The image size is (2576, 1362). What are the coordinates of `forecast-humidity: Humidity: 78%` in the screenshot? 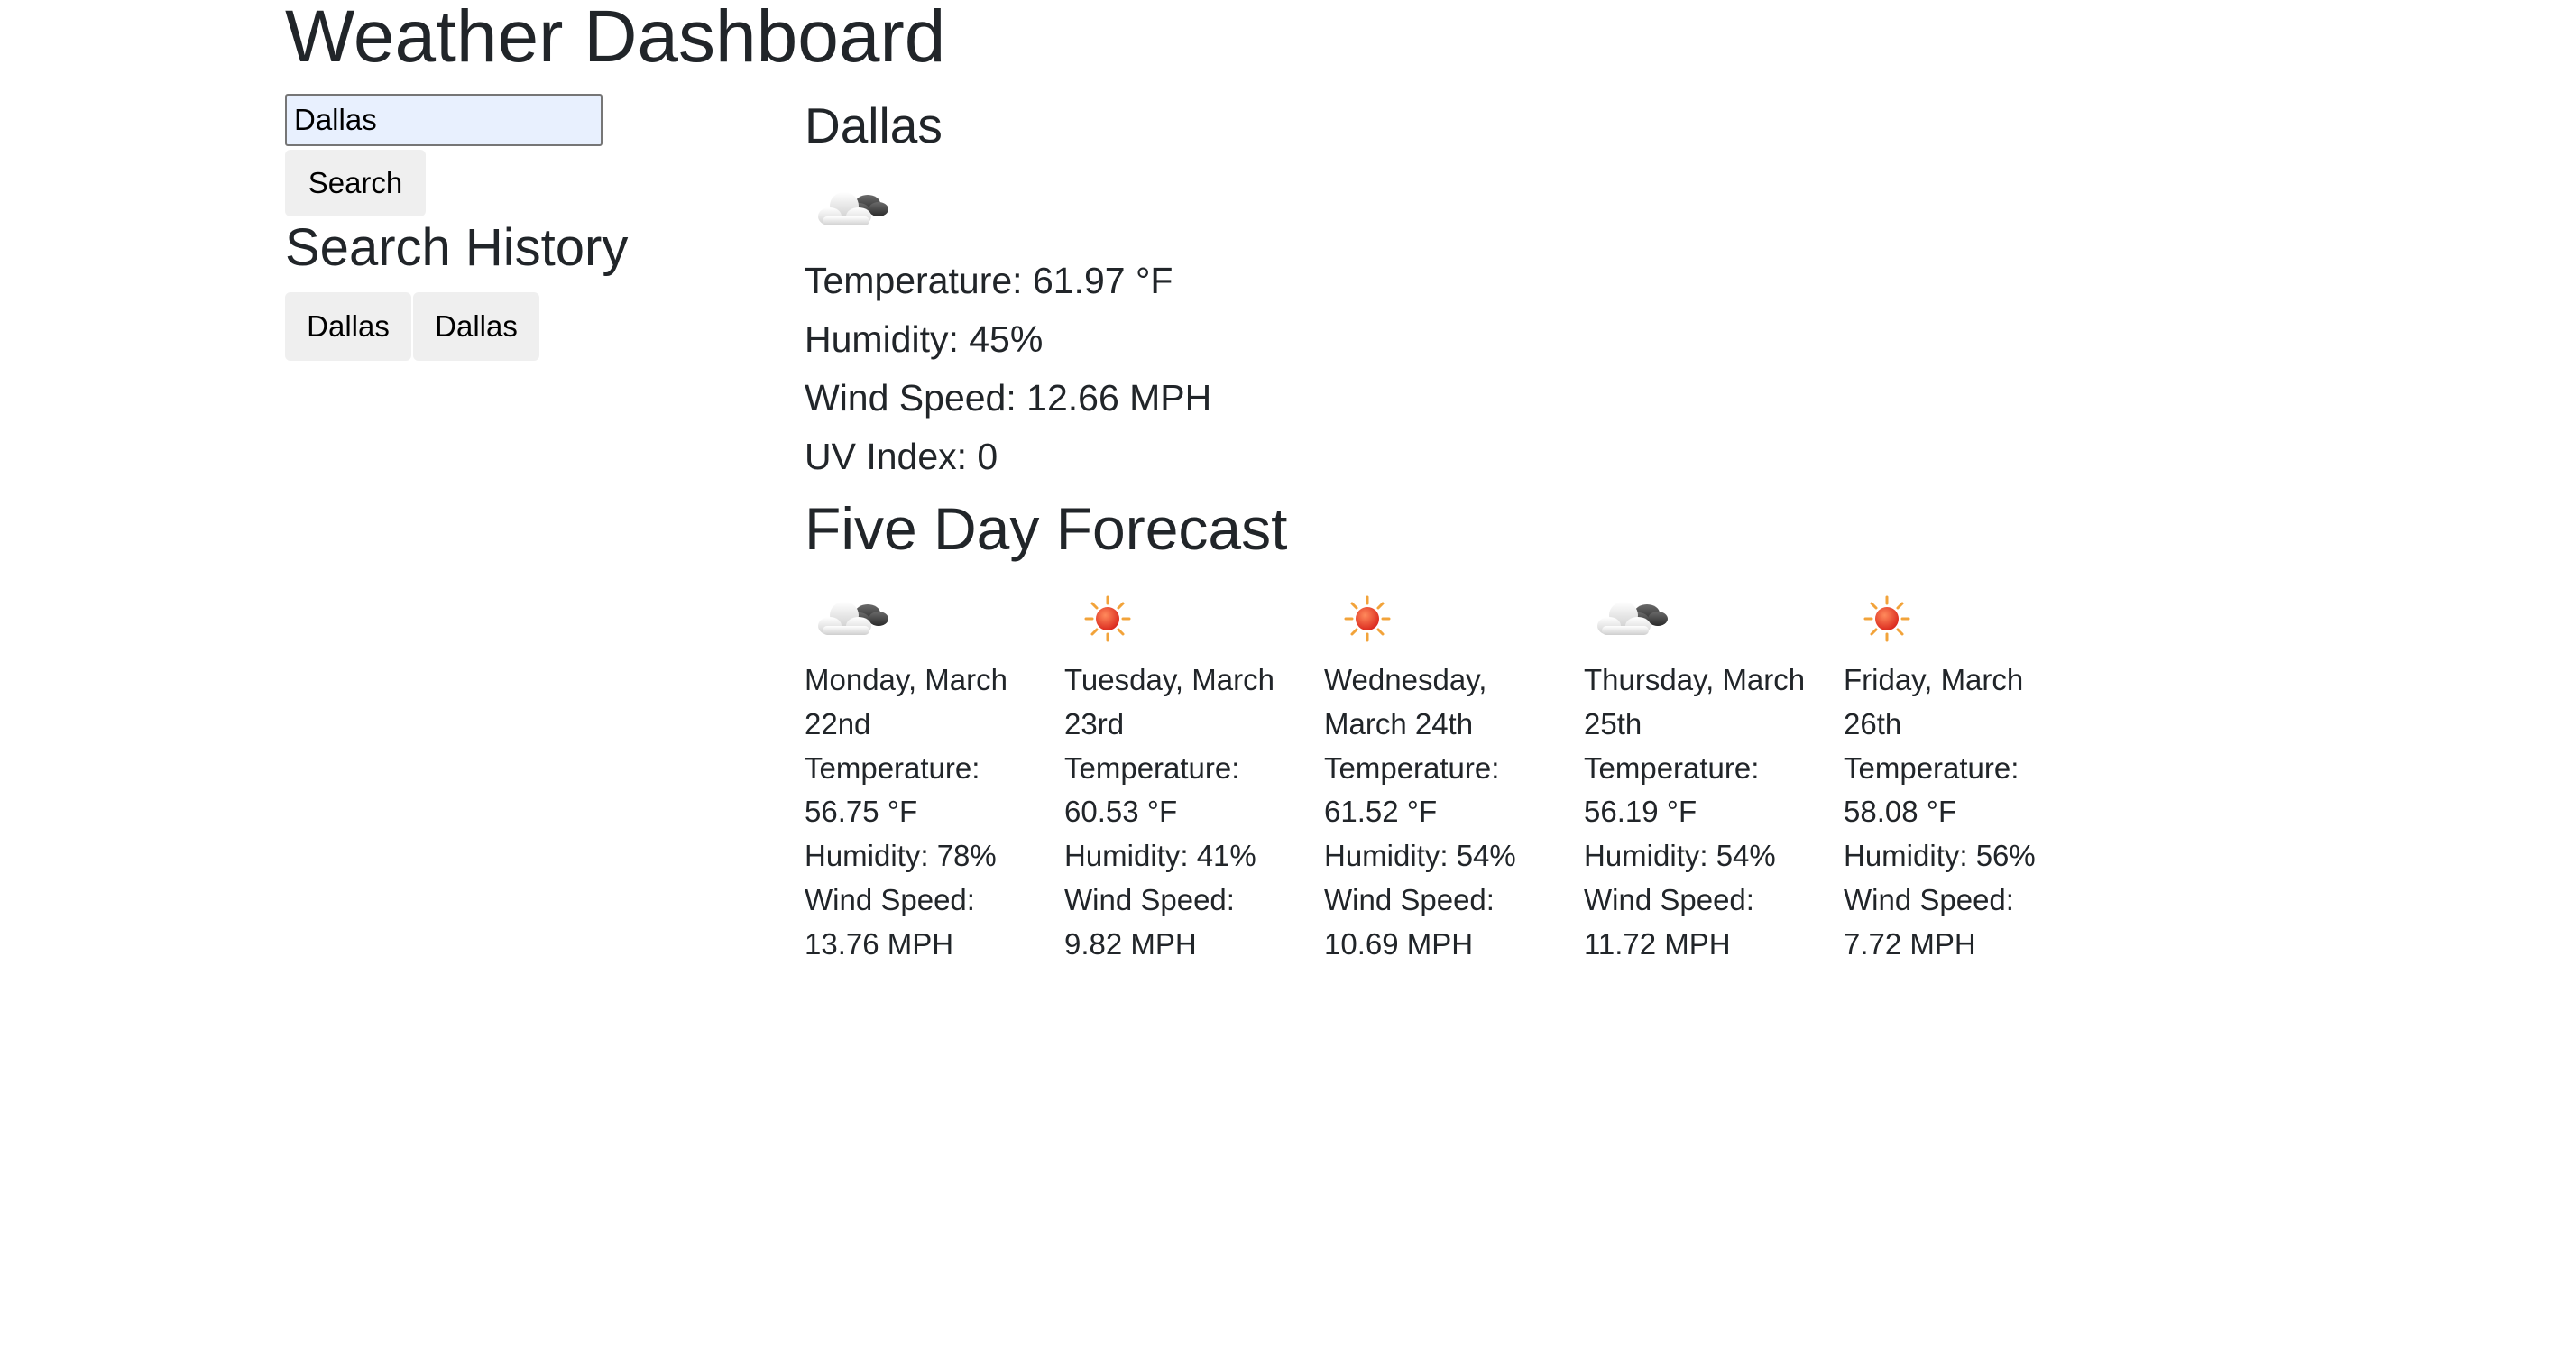 It's located at (901, 856).